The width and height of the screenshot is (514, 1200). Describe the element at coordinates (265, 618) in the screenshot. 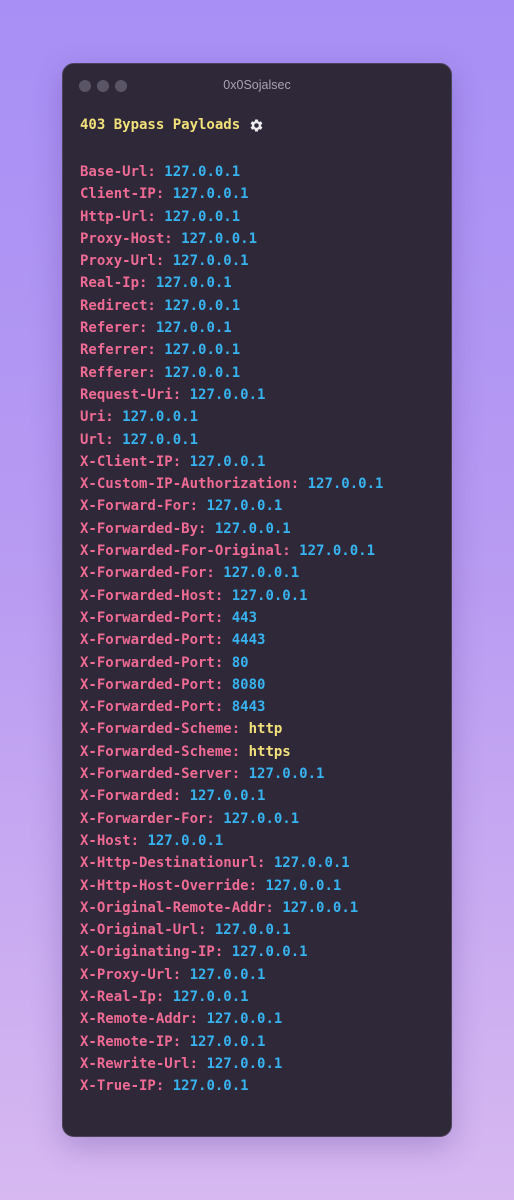

I see `payload-line: X-Forwarded-Port: 443` at that location.